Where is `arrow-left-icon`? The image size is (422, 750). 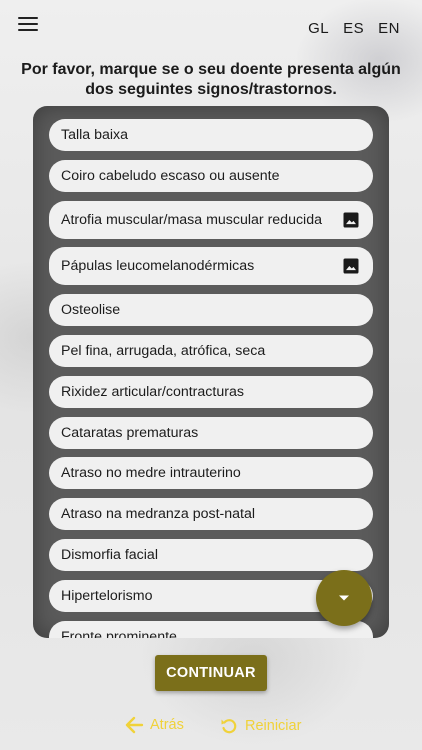 arrow-left-icon is located at coordinates (134, 725).